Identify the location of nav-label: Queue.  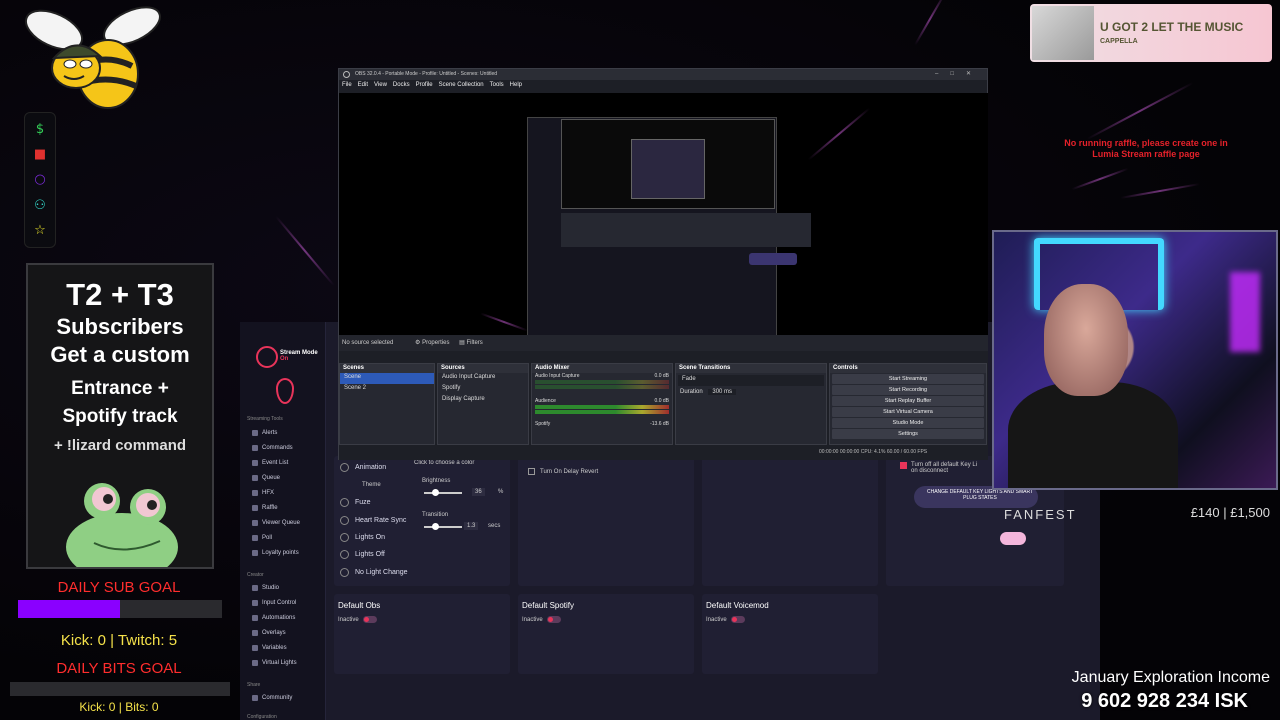
(271, 478).